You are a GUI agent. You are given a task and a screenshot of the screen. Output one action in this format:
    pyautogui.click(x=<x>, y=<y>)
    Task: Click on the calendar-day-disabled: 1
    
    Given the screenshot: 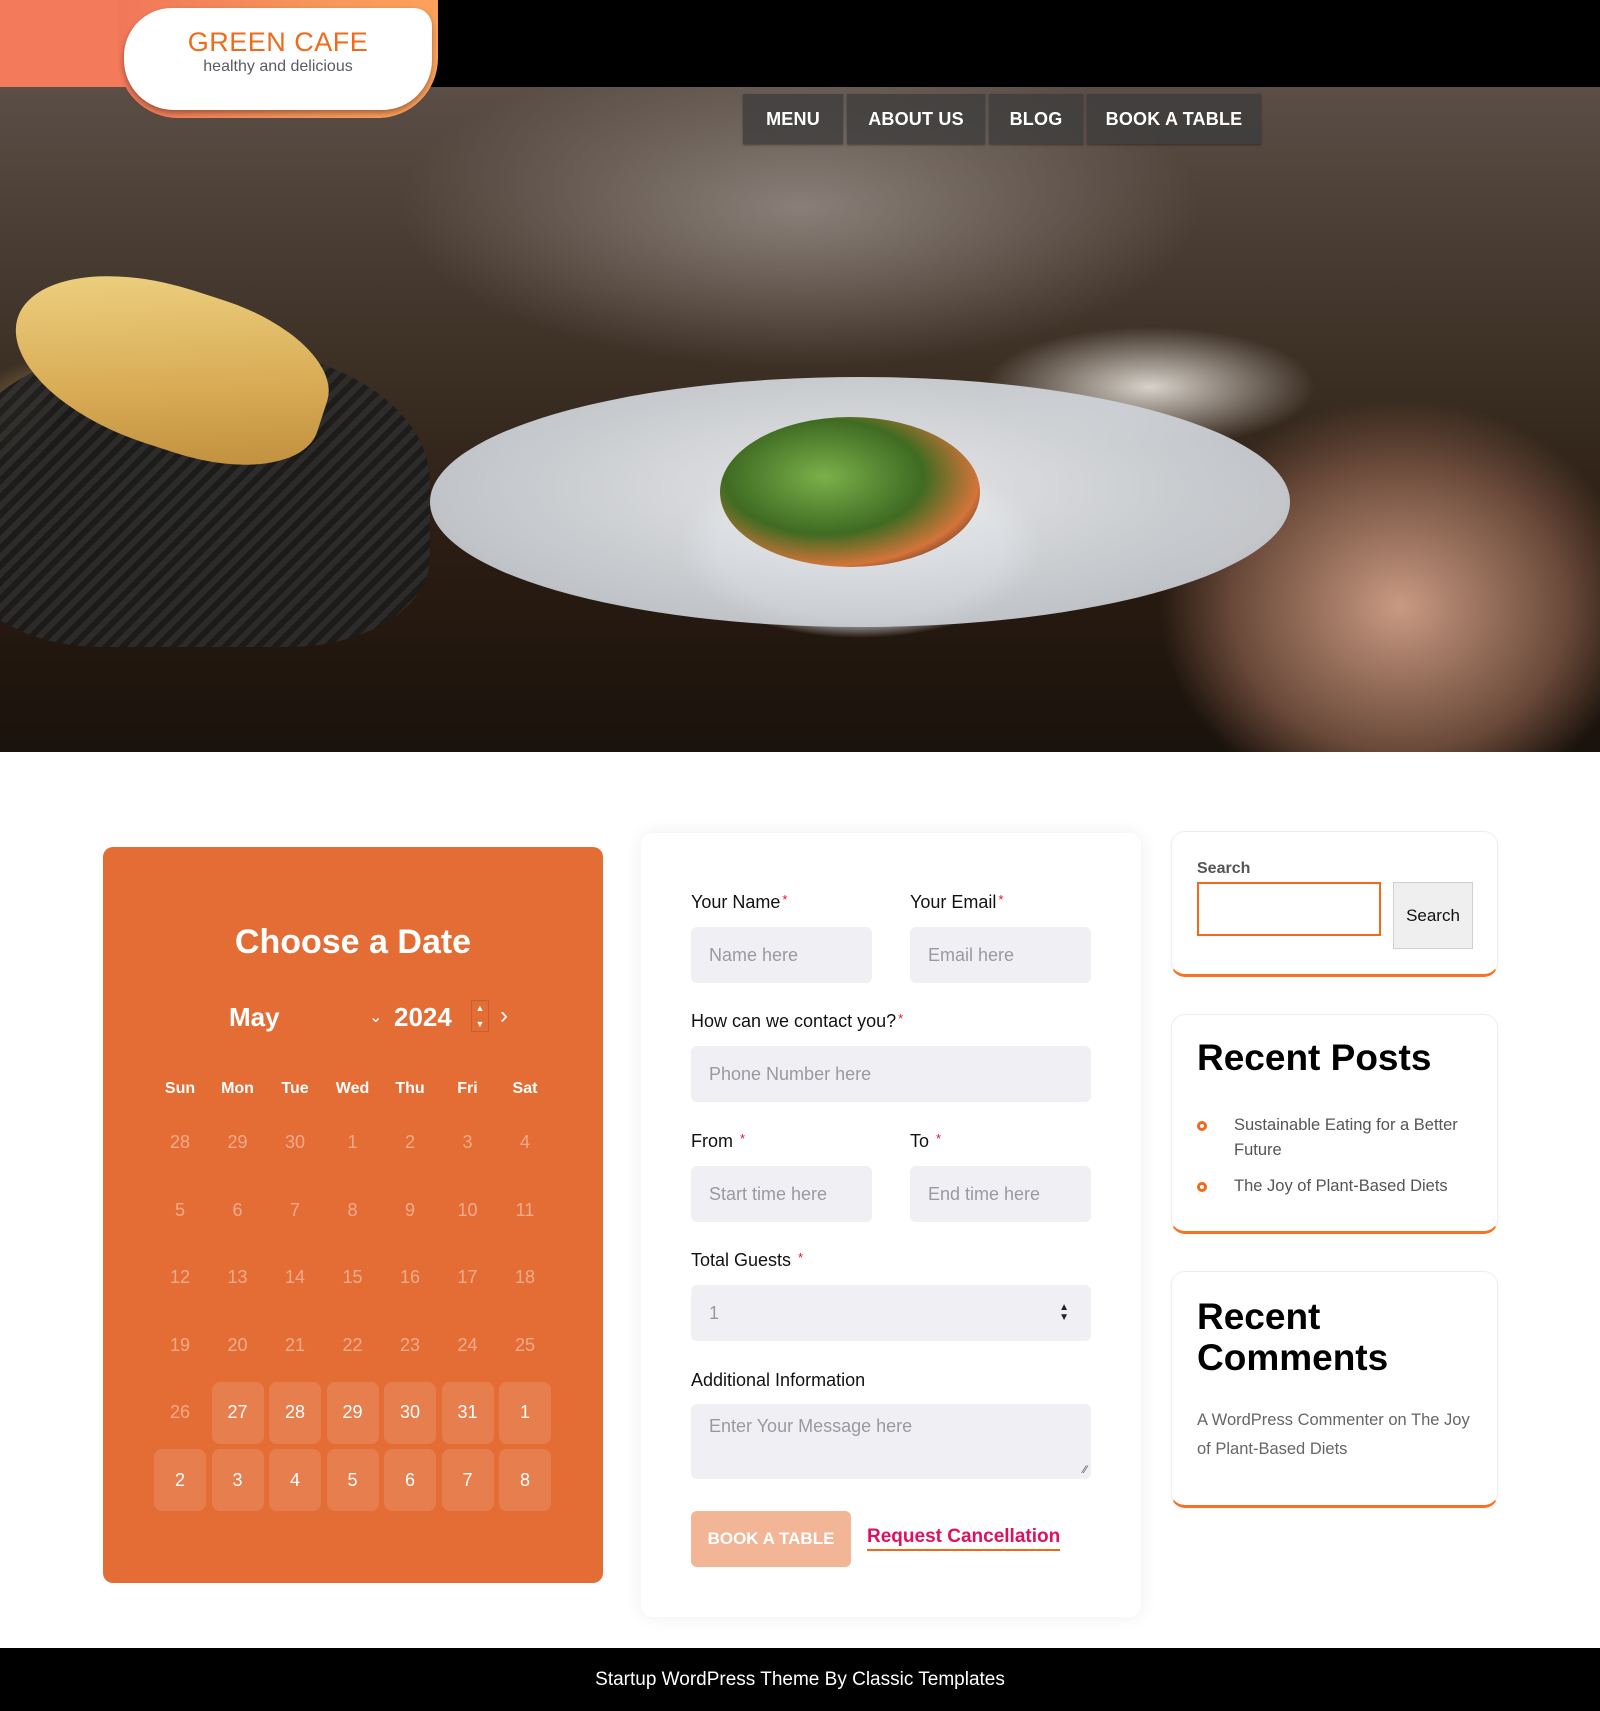 What is the action you would take?
    pyautogui.click(x=352, y=1142)
    